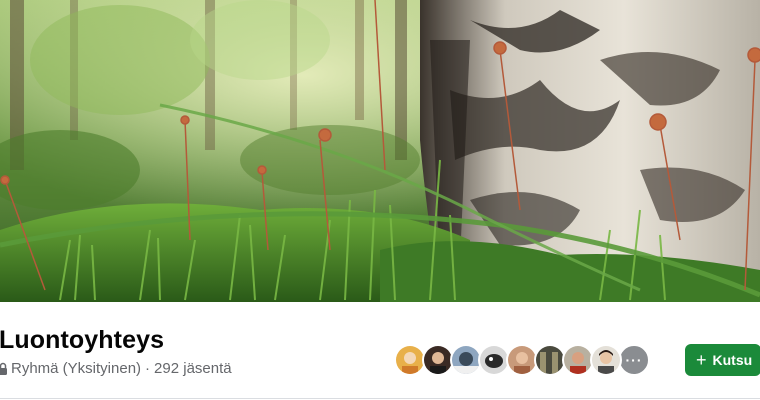 The width and height of the screenshot is (760, 400). I want to click on divider, so click(380, 398).